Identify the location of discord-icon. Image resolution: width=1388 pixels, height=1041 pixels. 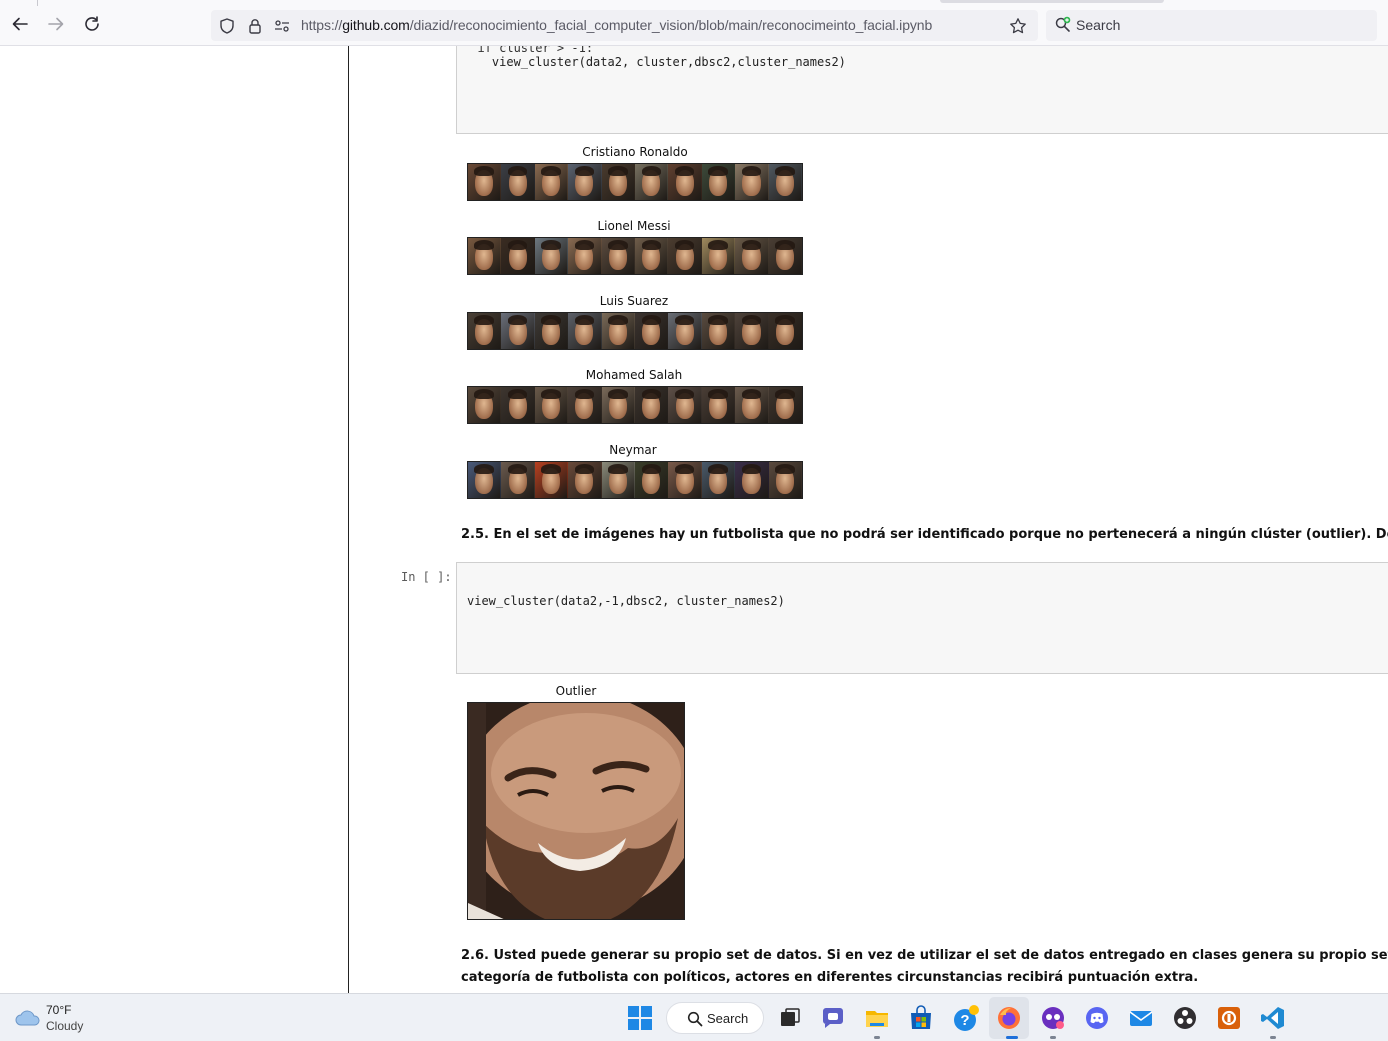
(1097, 1018).